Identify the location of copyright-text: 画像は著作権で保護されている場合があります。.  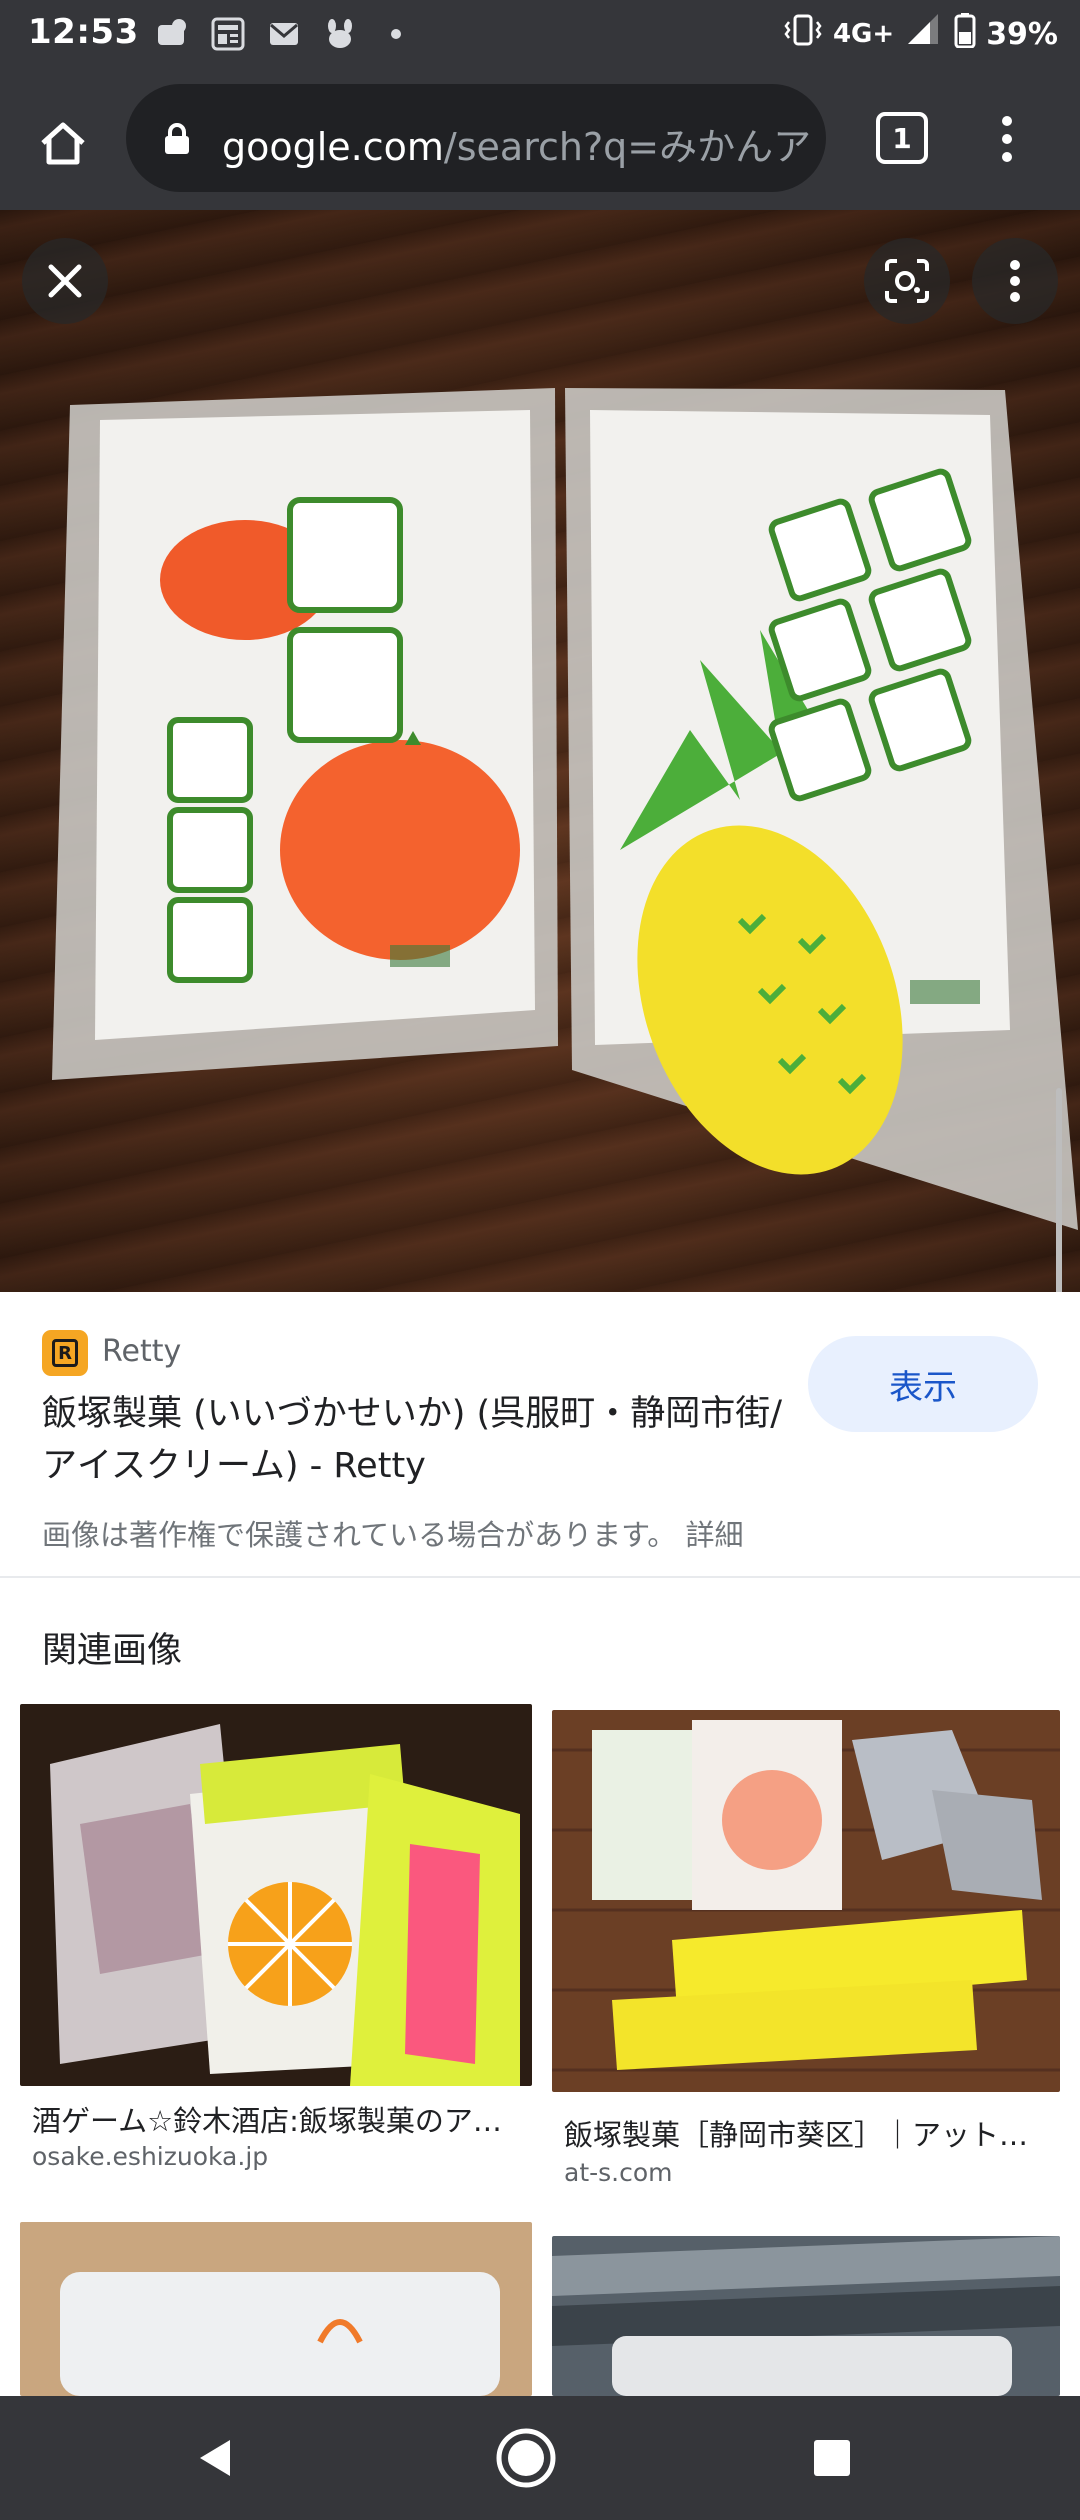
(359, 1535).